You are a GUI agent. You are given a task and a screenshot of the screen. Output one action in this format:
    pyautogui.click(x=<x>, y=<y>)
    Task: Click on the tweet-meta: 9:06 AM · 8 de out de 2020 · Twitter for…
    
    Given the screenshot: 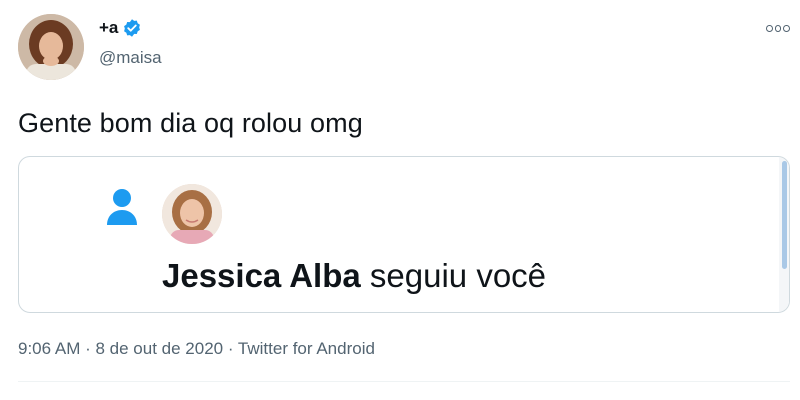 What is the action you would take?
    pyautogui.click(x=196, y=349)
    